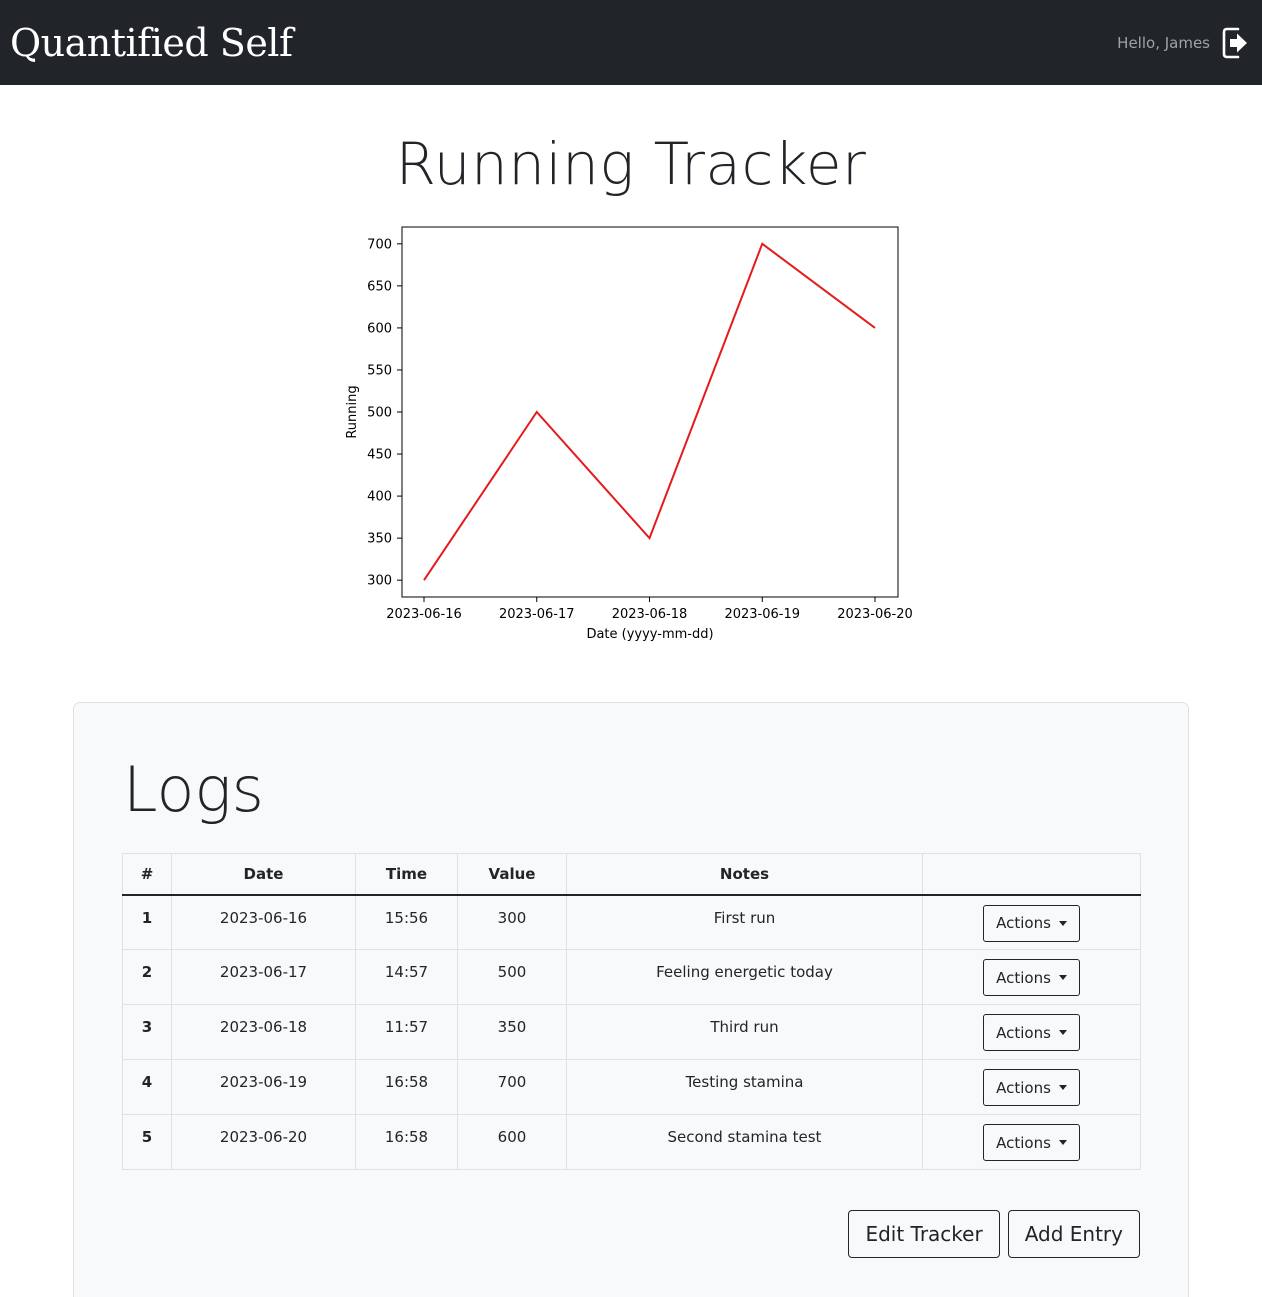 Image resolution: width=1262 pixels, height=1297 pixels. I want to click on row-date: 2023-06-18, so click(263, 1032).